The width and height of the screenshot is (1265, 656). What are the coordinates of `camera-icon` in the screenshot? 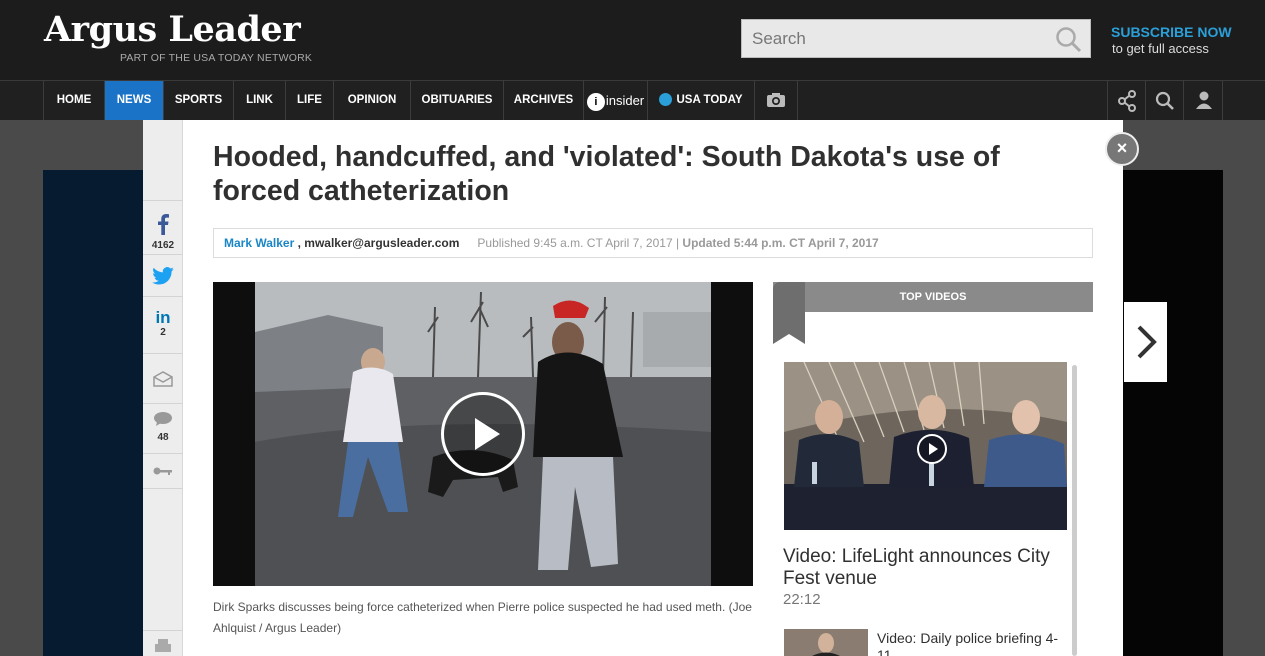 It's located at (776, 99).